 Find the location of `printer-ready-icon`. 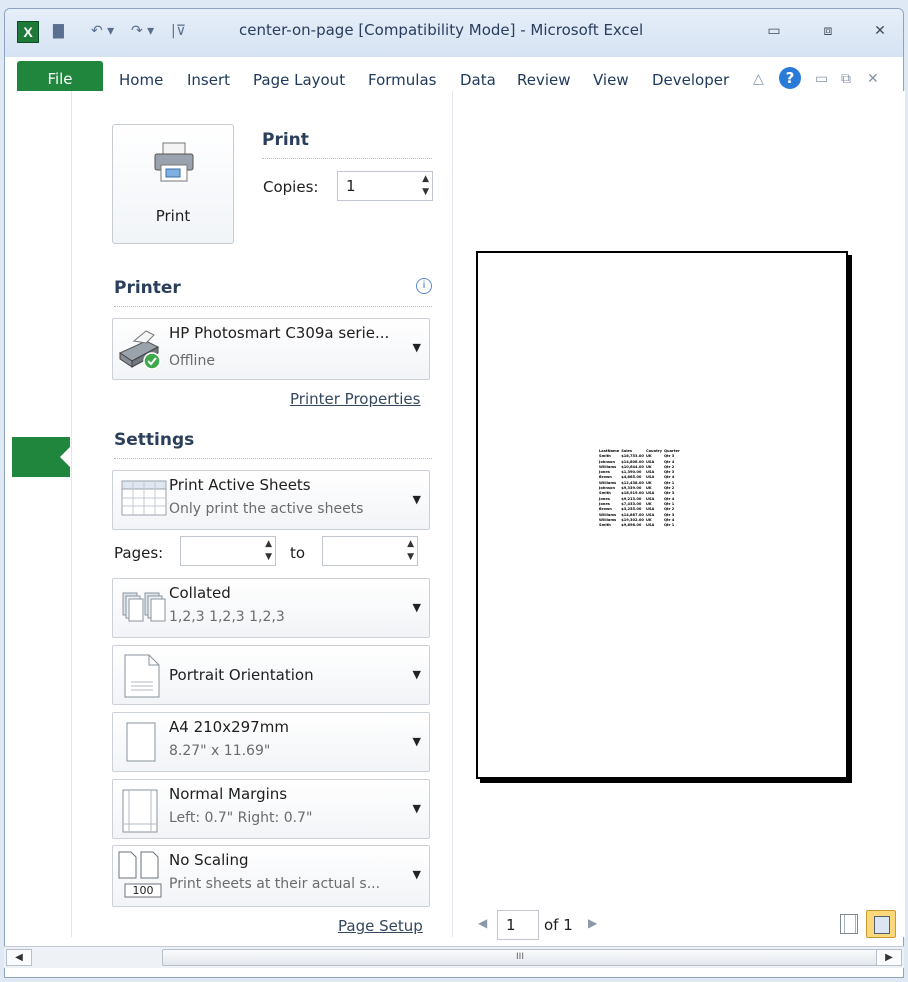

printer-ready-icon is located at coordinates (139, 350).